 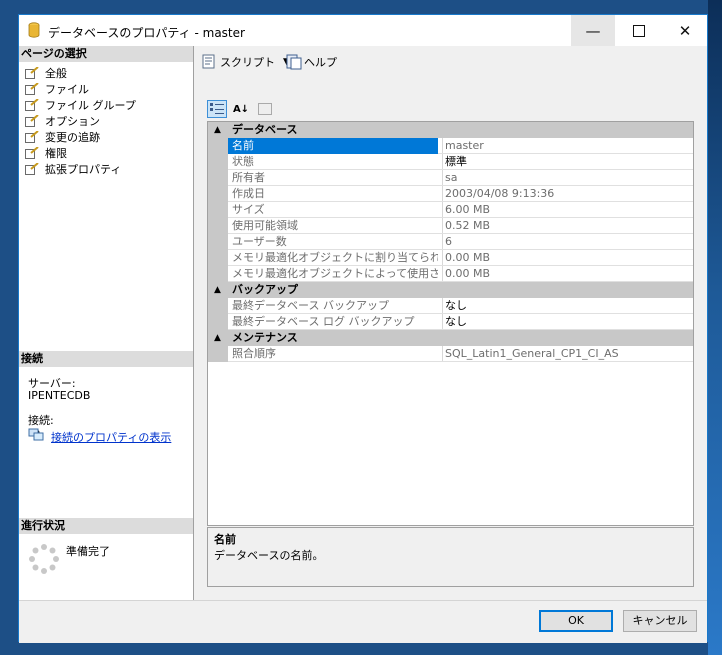 I want to click on category-label: データベース, so click(x=265, y=129).